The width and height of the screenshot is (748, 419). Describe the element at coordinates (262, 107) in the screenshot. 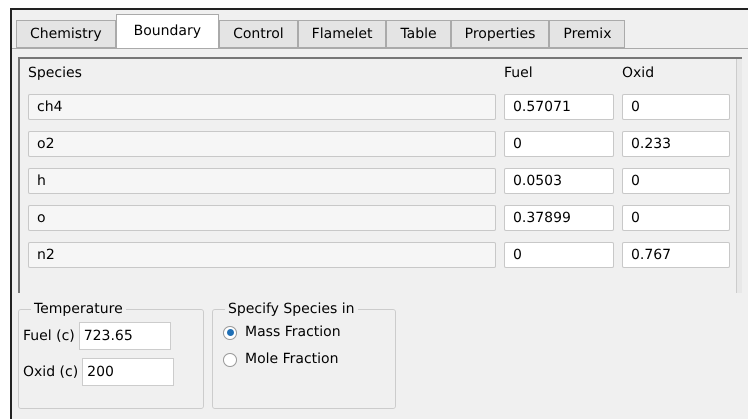

I see `species-field: ch4` at that location.